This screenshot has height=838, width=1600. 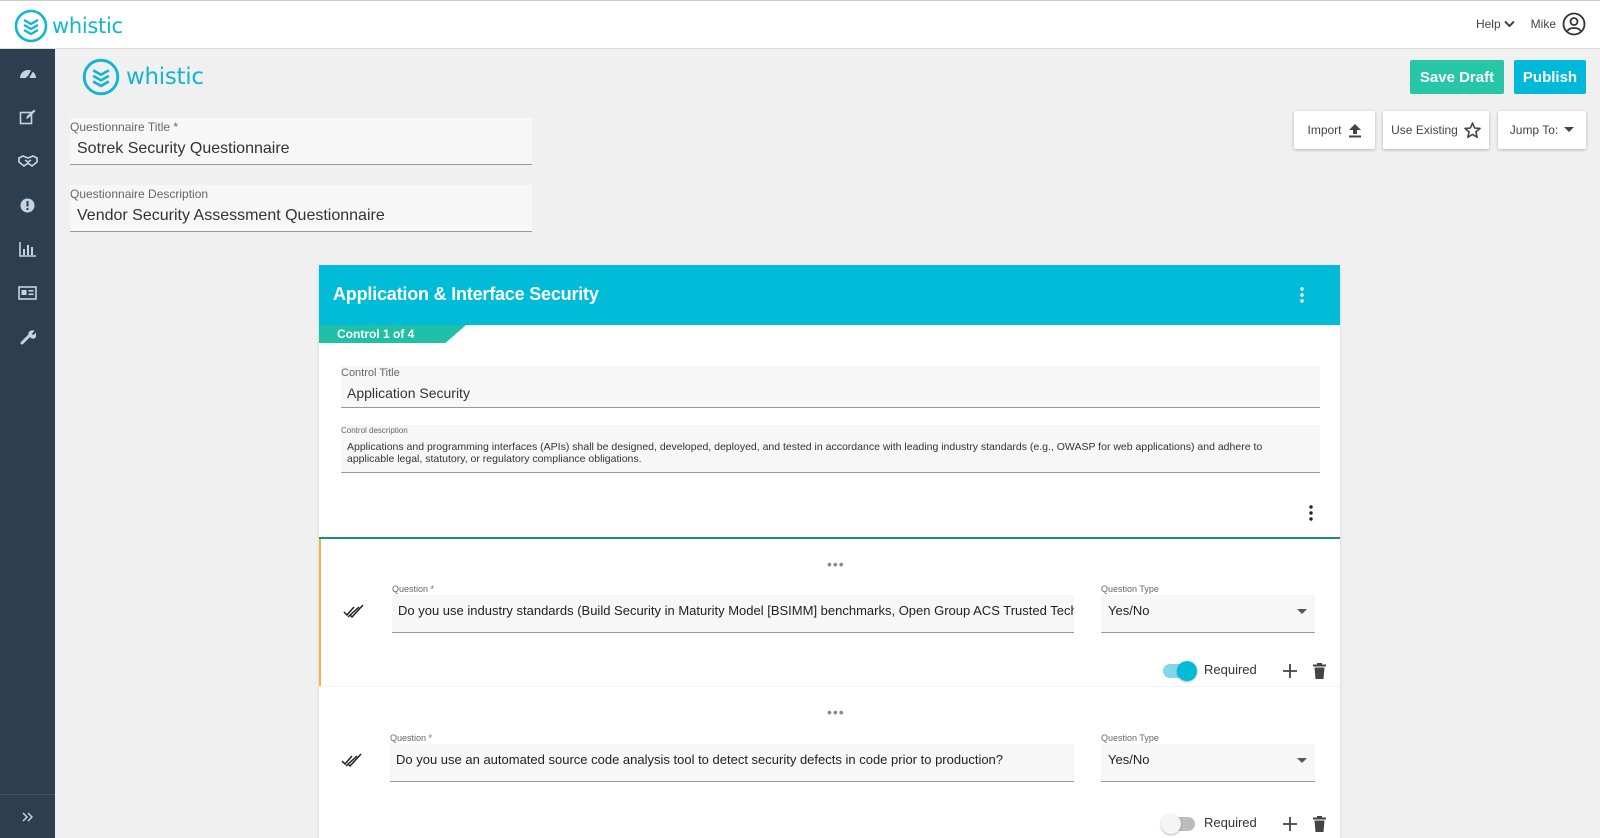 I want to click on sidebar-item-alert, so click(x=27, y=205).